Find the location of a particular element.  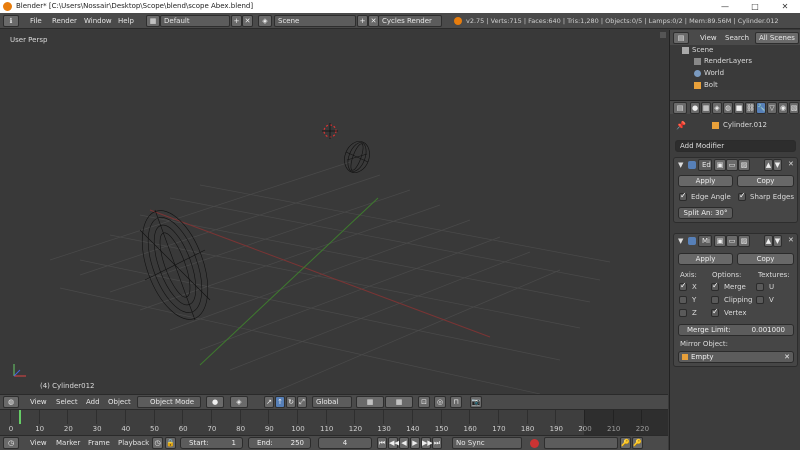

scale-icon: ⤢ is located at coordinates (302, 402).